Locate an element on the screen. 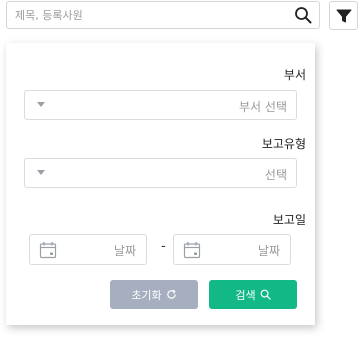  search-button is located at coordinates (303, 15).